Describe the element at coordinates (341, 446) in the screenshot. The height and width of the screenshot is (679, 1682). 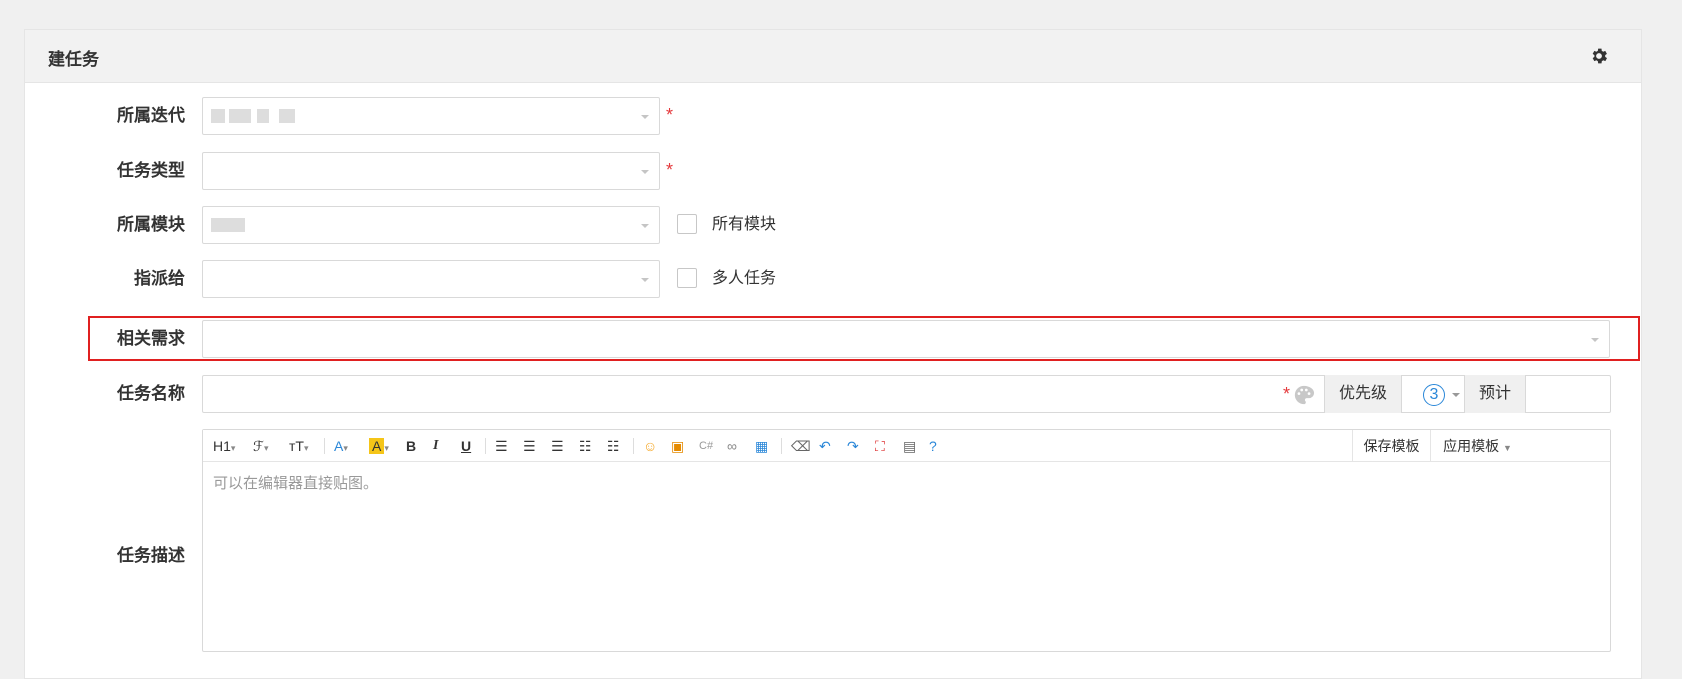
I see `font-color-button: A▾` at that location.